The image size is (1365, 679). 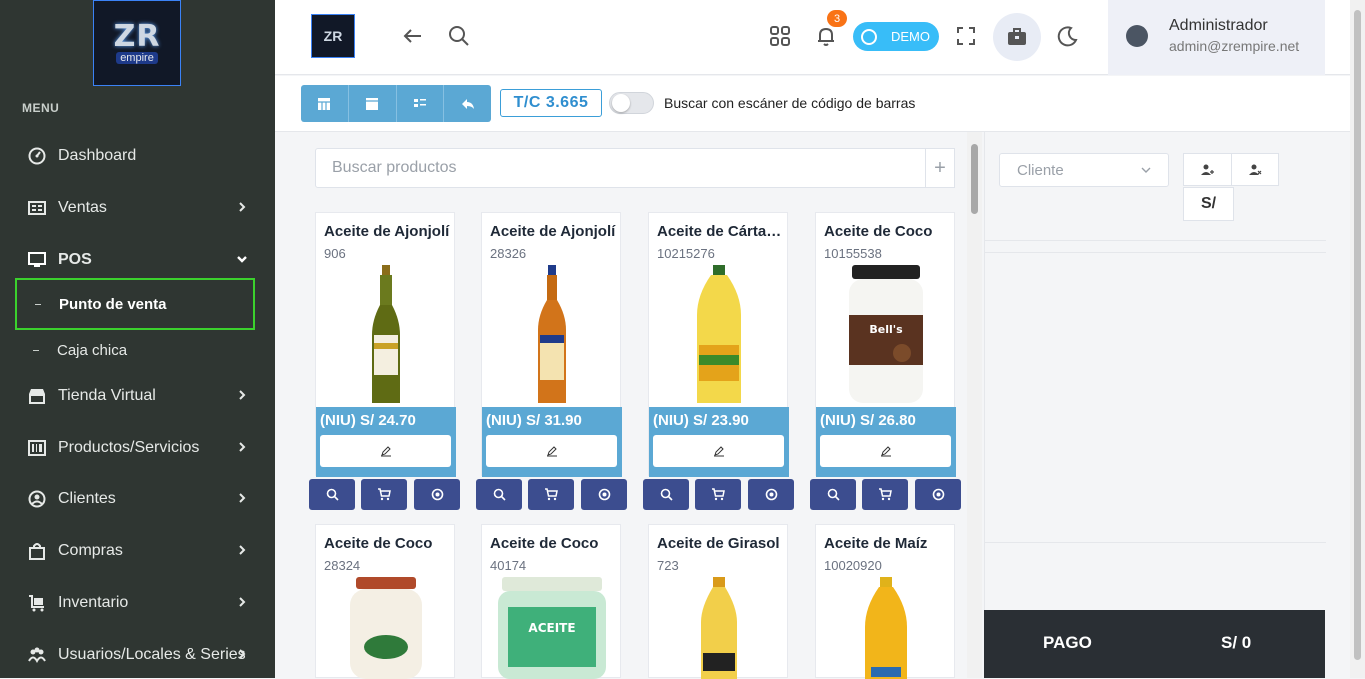 What do you see at coordinates (372, 103) in the screenshot?
I see `list-view-button` at bounding box center [372, 103].